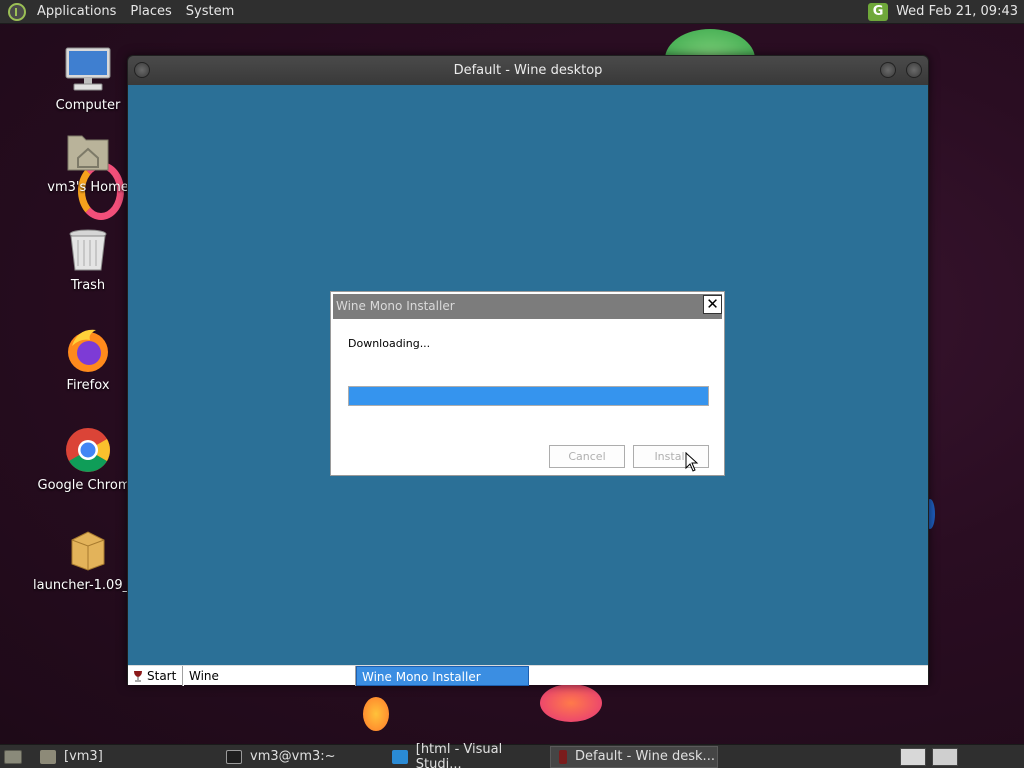 The width and height of the screenshot is (1024, 768). I want to click on package-icon, so click(88, 550).